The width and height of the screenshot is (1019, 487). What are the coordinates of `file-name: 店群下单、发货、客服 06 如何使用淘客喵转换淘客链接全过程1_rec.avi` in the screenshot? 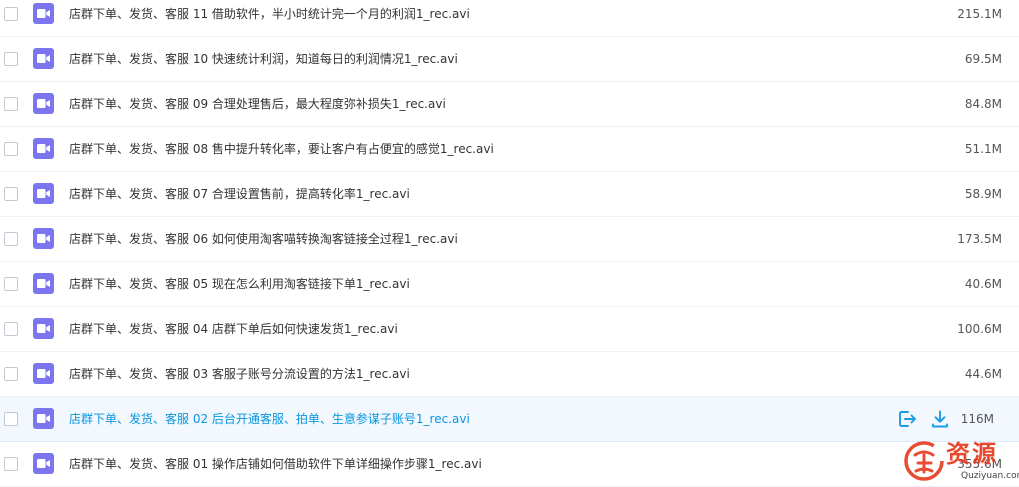 It's located at (263, 239).